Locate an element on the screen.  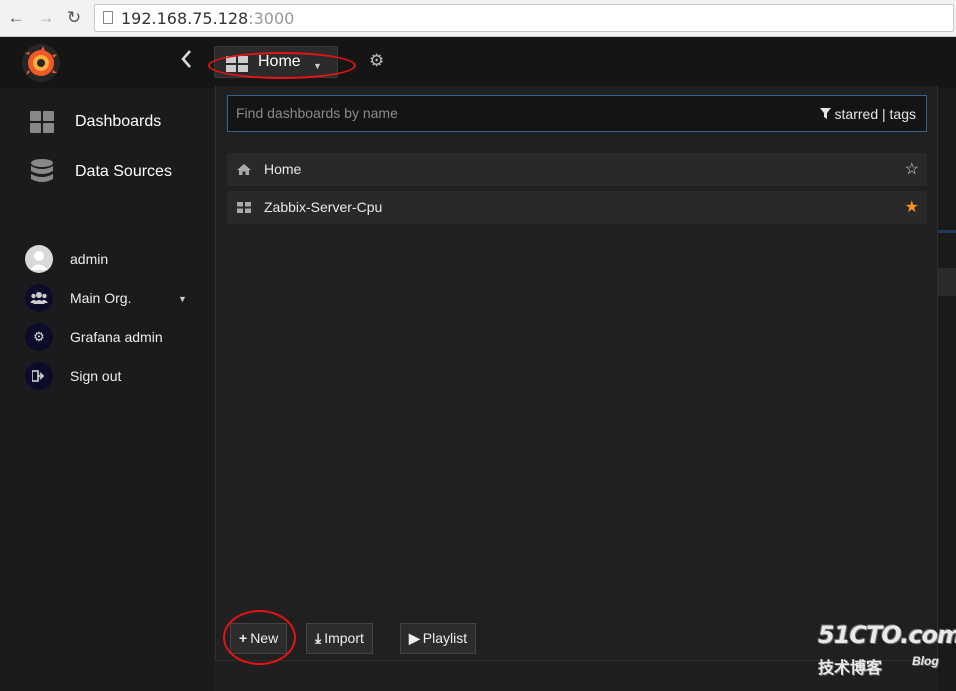
import-button: ⤓ Import is located at coordinates (339, 638).